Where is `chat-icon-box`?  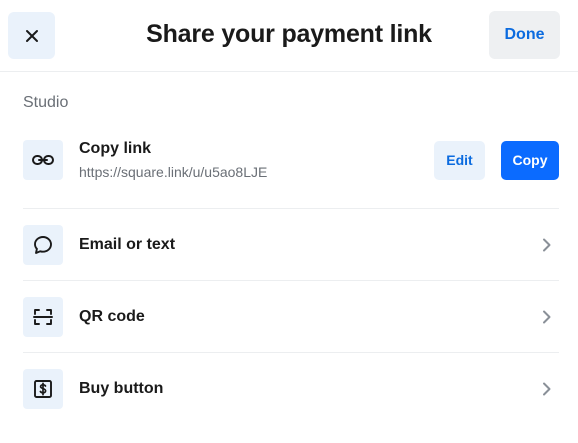
chat-icon-box is located at coordinates (43, 245).